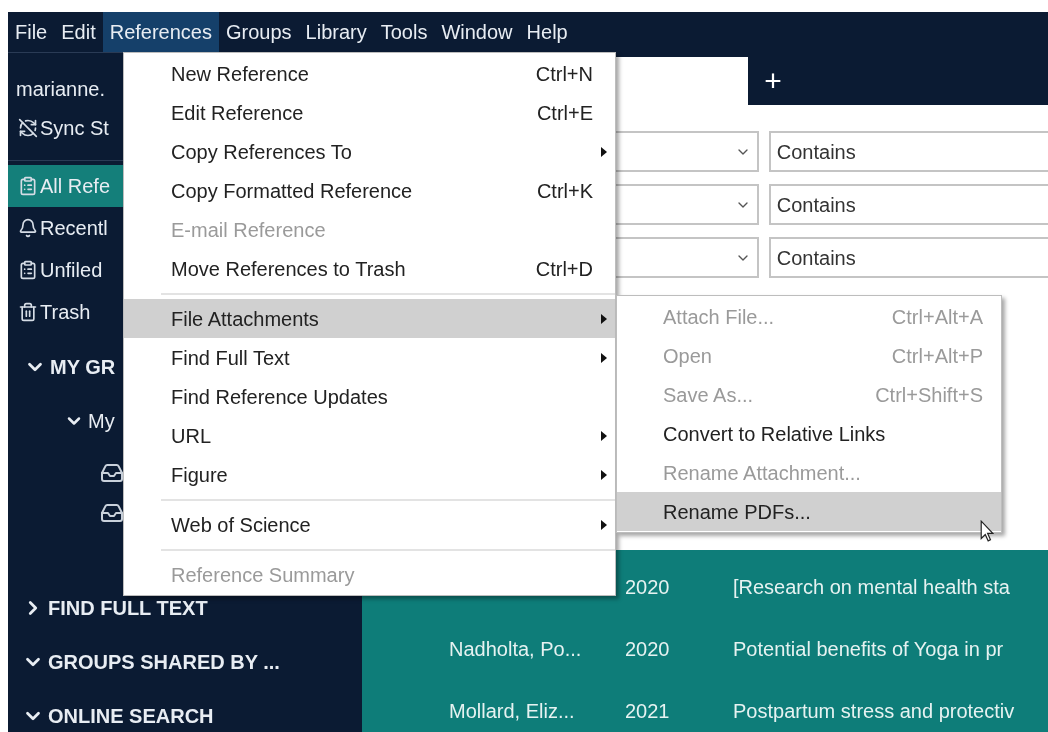 The width and height of the screenshot is (1048, 732). I want to click on title-cell-text: Postpartum stress and protectiv, so click(874, 711).